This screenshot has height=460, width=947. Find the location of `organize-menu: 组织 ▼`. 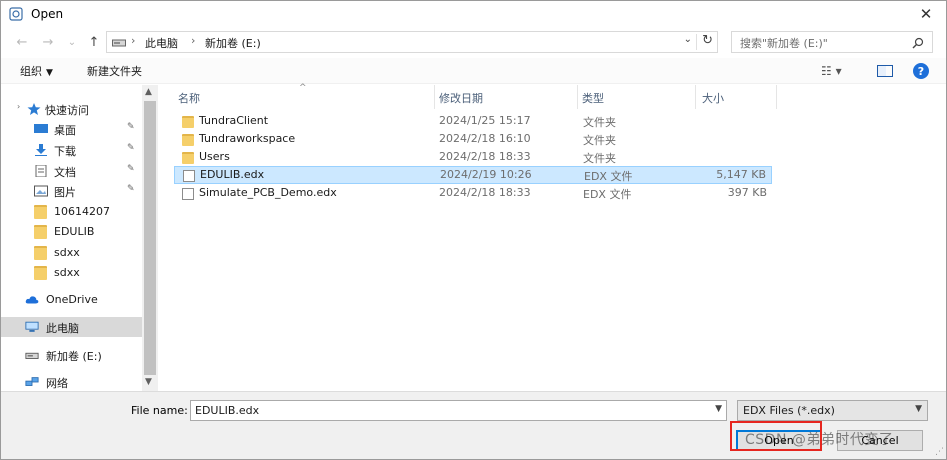

organize-menu: 组织 ▼ is located at coordinates (36, 71).